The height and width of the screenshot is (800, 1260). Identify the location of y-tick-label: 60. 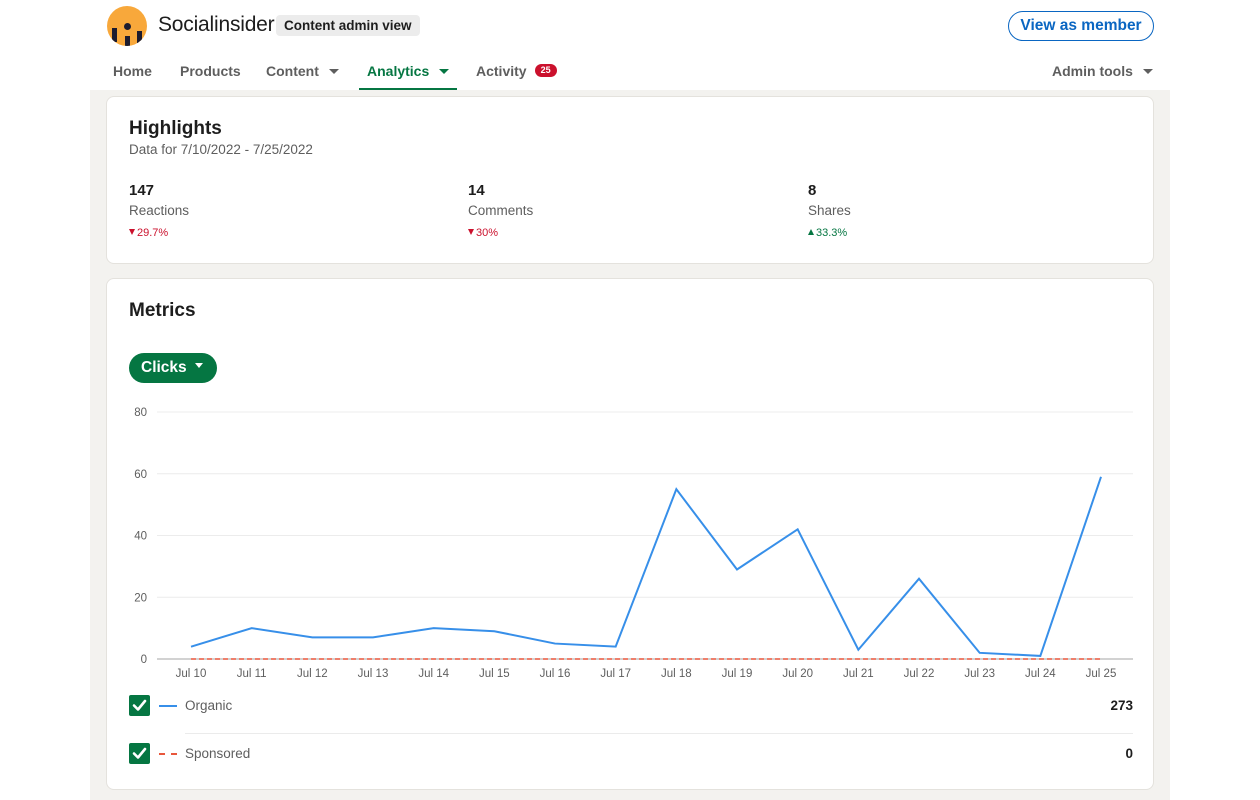
(140, 475).